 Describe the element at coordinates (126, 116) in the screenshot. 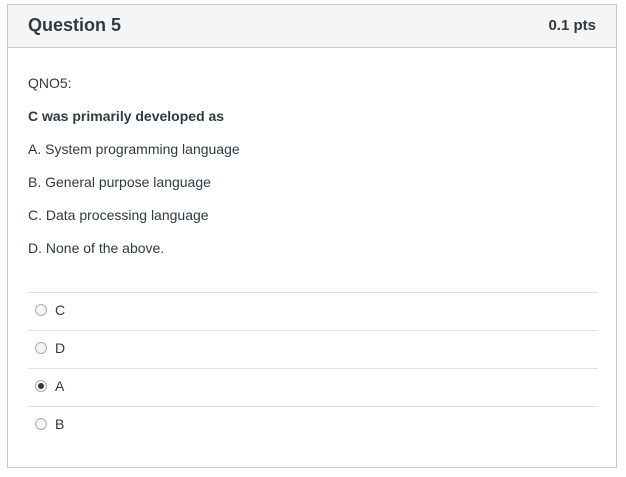

I see `question-stem: C was primarily developed as` at that location.